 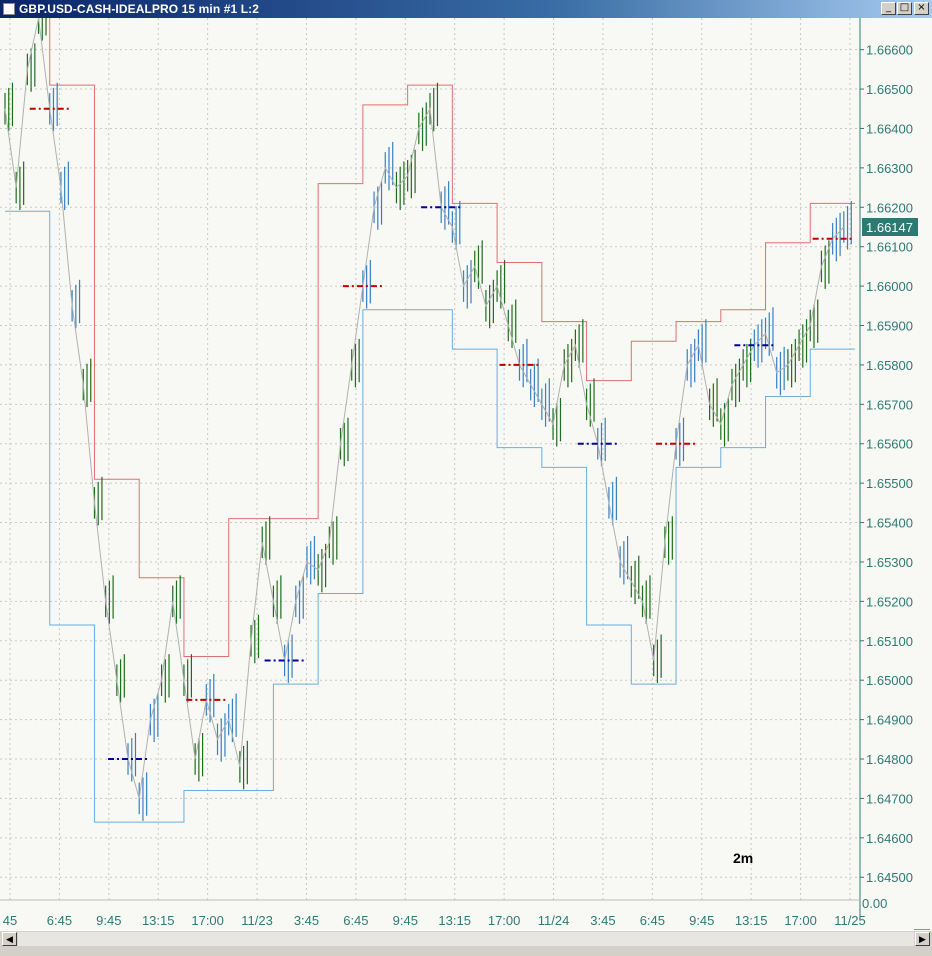 I want to click on x-tick-label: 11/23, so click(x=257, y=920).